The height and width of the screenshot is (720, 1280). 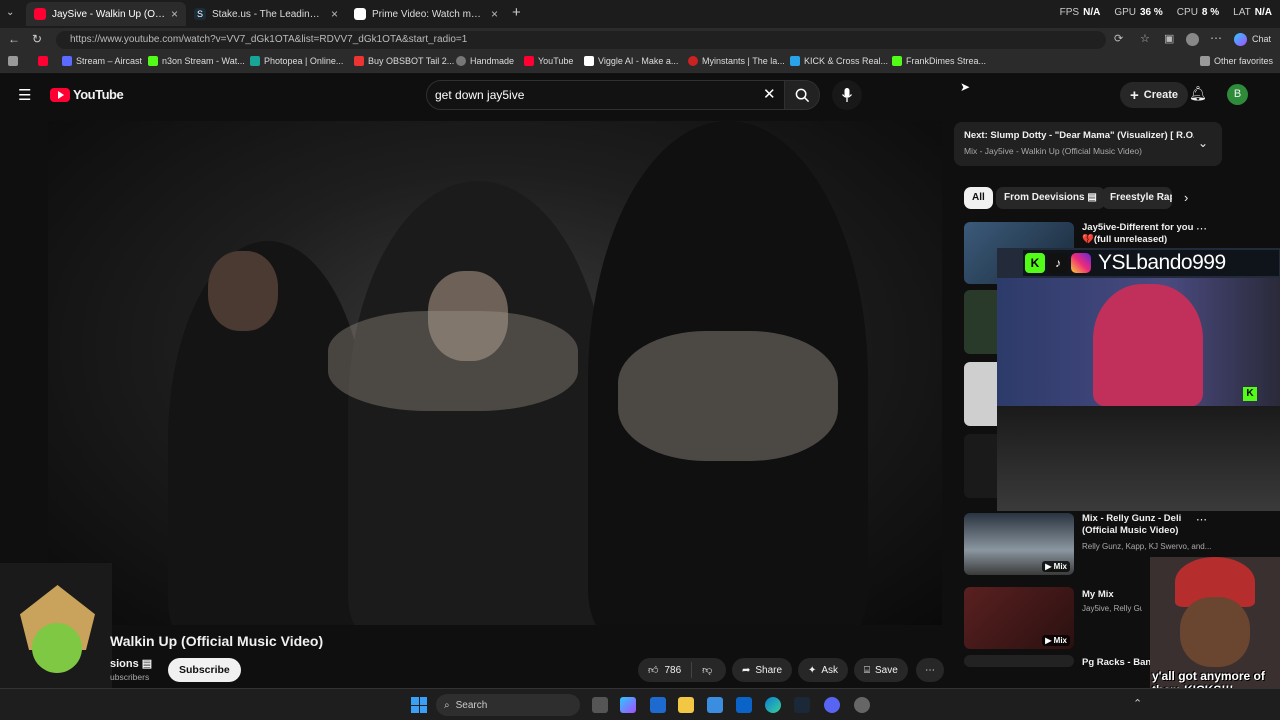 I want to click on edge-browser-icon, so click(x=773, y=705).